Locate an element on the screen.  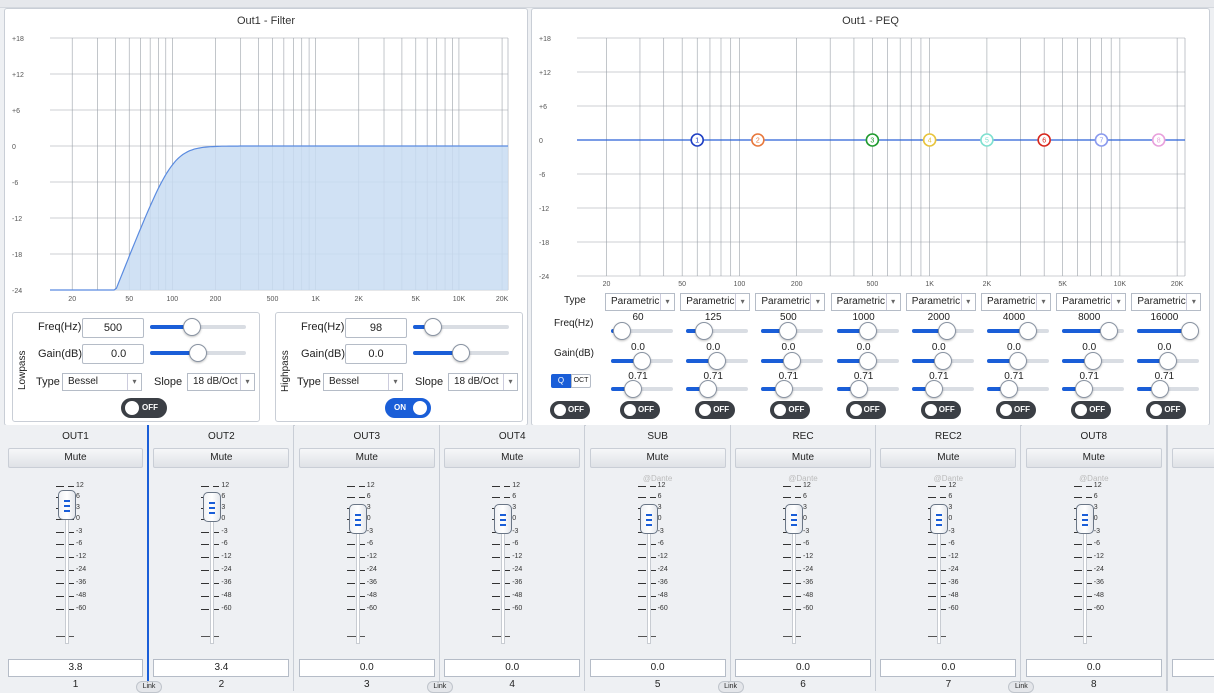
lowpass-freq-slider is located at coordinates (198, 327).